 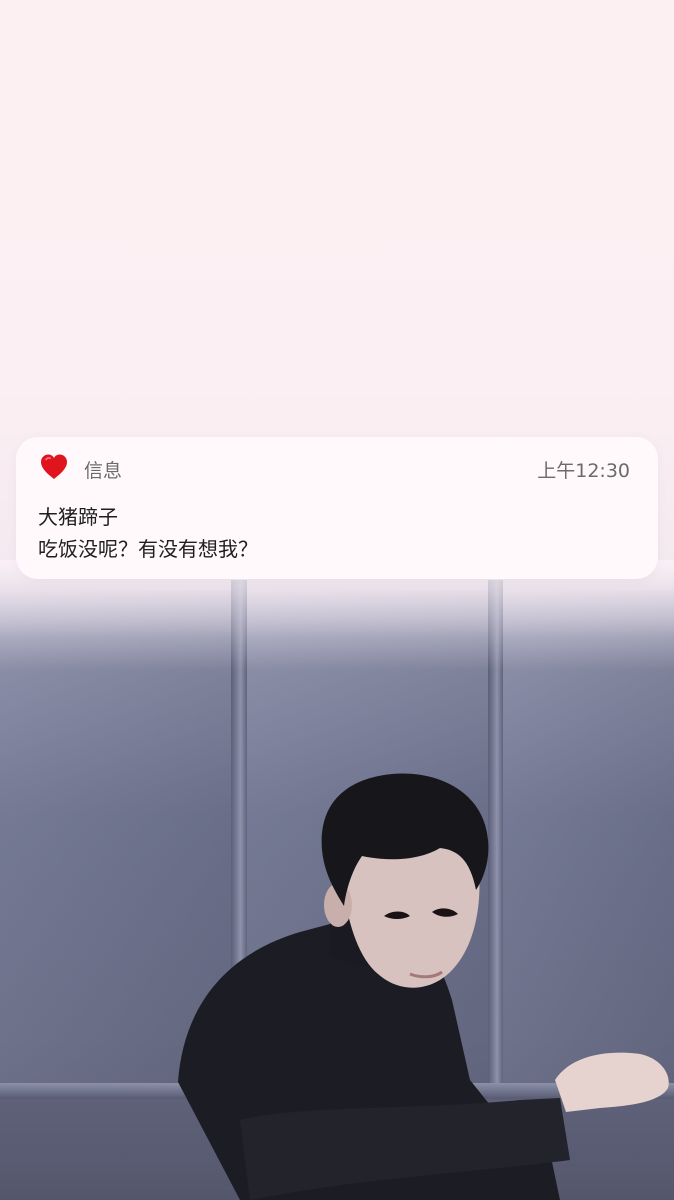 I want to click on message-notification: 信息 上午12:30 大猪蹄子 吃饭没呢？有没有想我？, so click(x=337, y=508).